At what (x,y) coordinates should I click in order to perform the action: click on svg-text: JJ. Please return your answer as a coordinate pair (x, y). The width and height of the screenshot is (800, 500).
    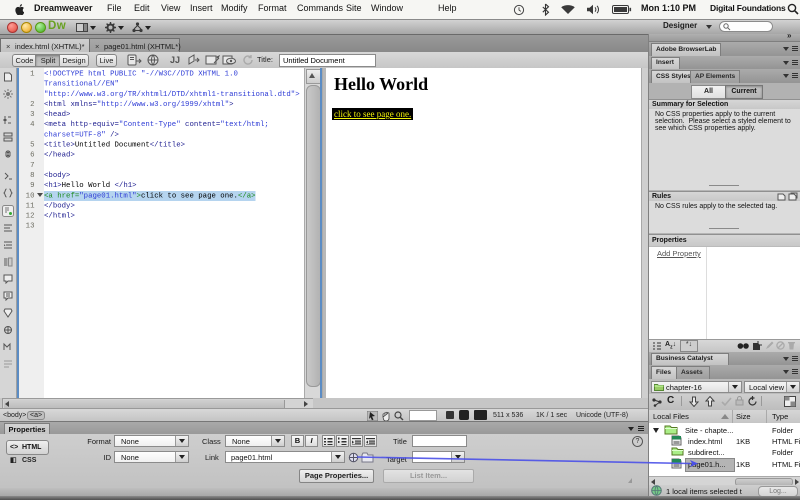
    Looking at the image, I should click on (175, 60).